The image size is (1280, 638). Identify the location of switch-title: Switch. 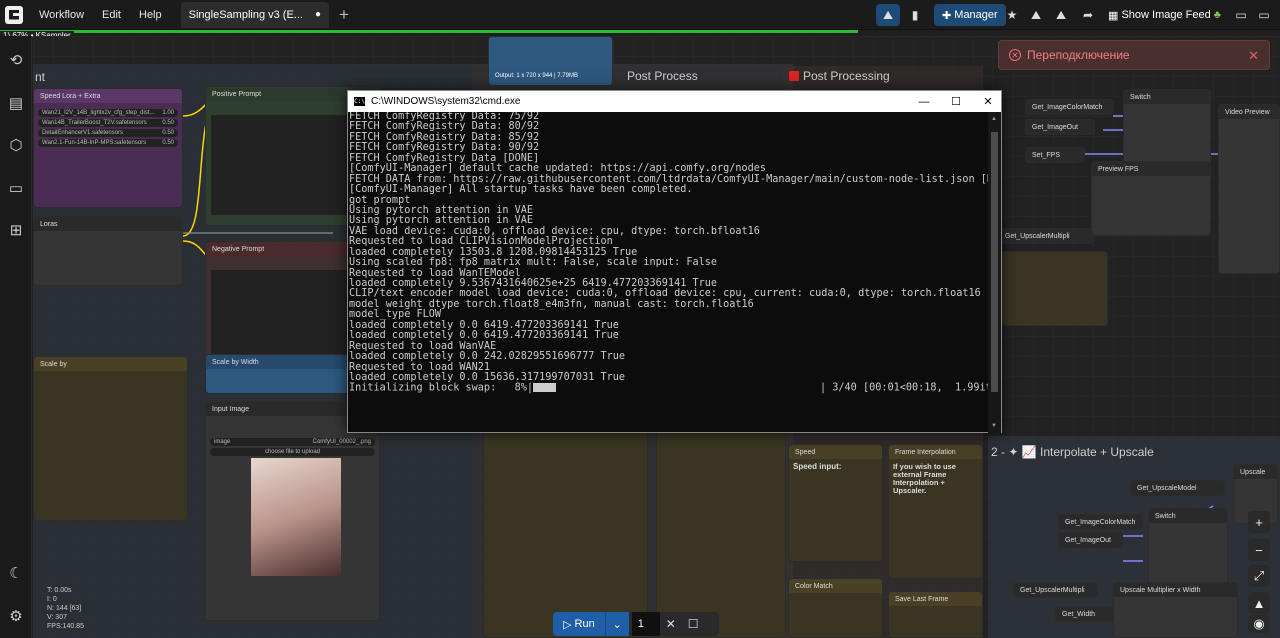
(1167, 97).